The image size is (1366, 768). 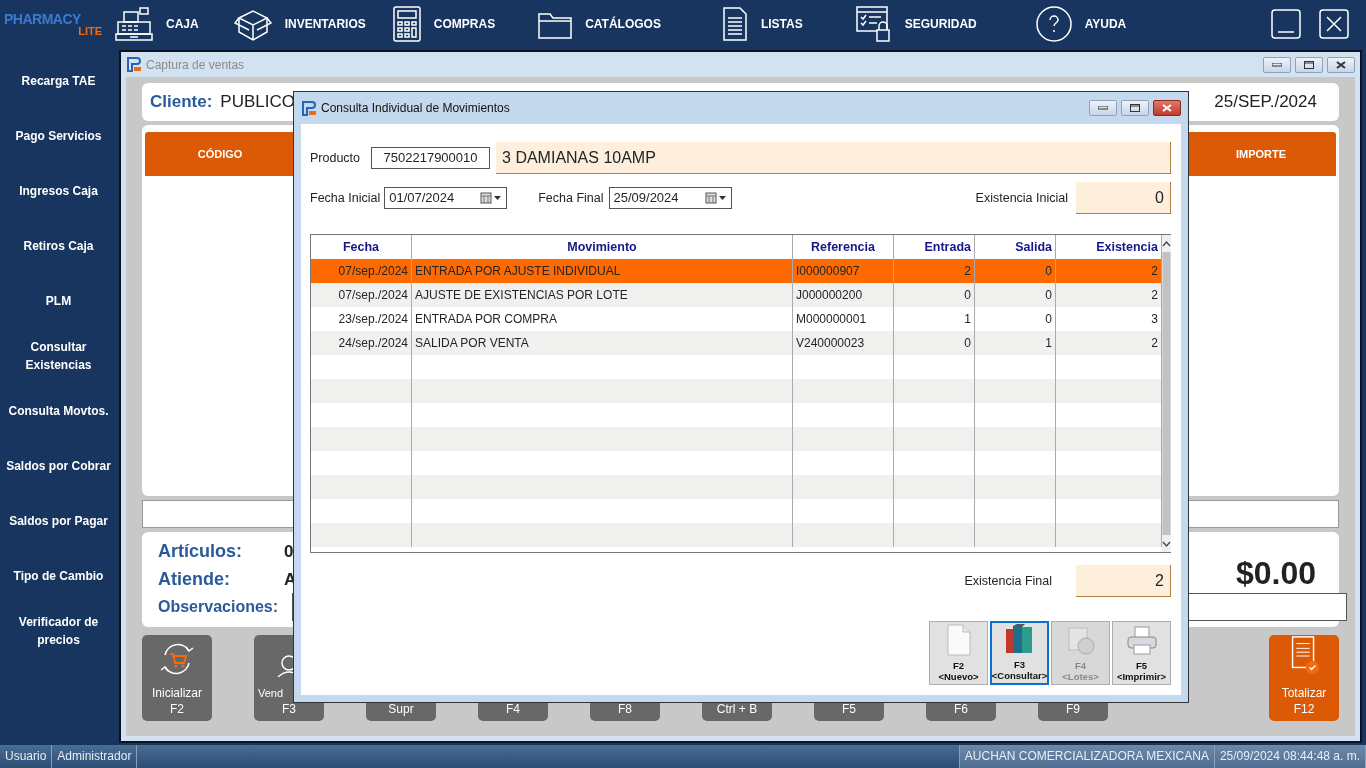 I want to click on cash-register-icon, so click(x=134, y=24).